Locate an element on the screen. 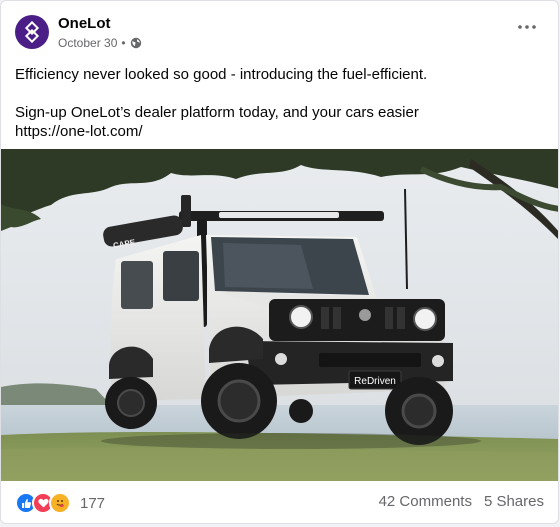  post-header: OneLot October 30 • is located at coordinates (279, 33).